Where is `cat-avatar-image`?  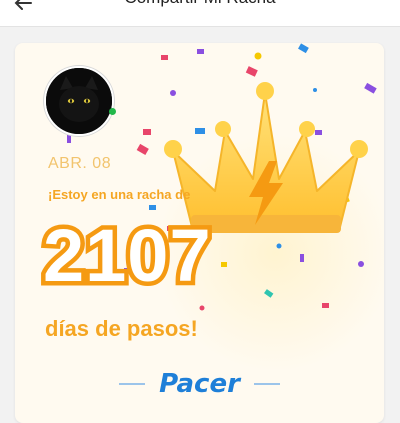 cat-avatar-image is located at coordinates (79, 101).